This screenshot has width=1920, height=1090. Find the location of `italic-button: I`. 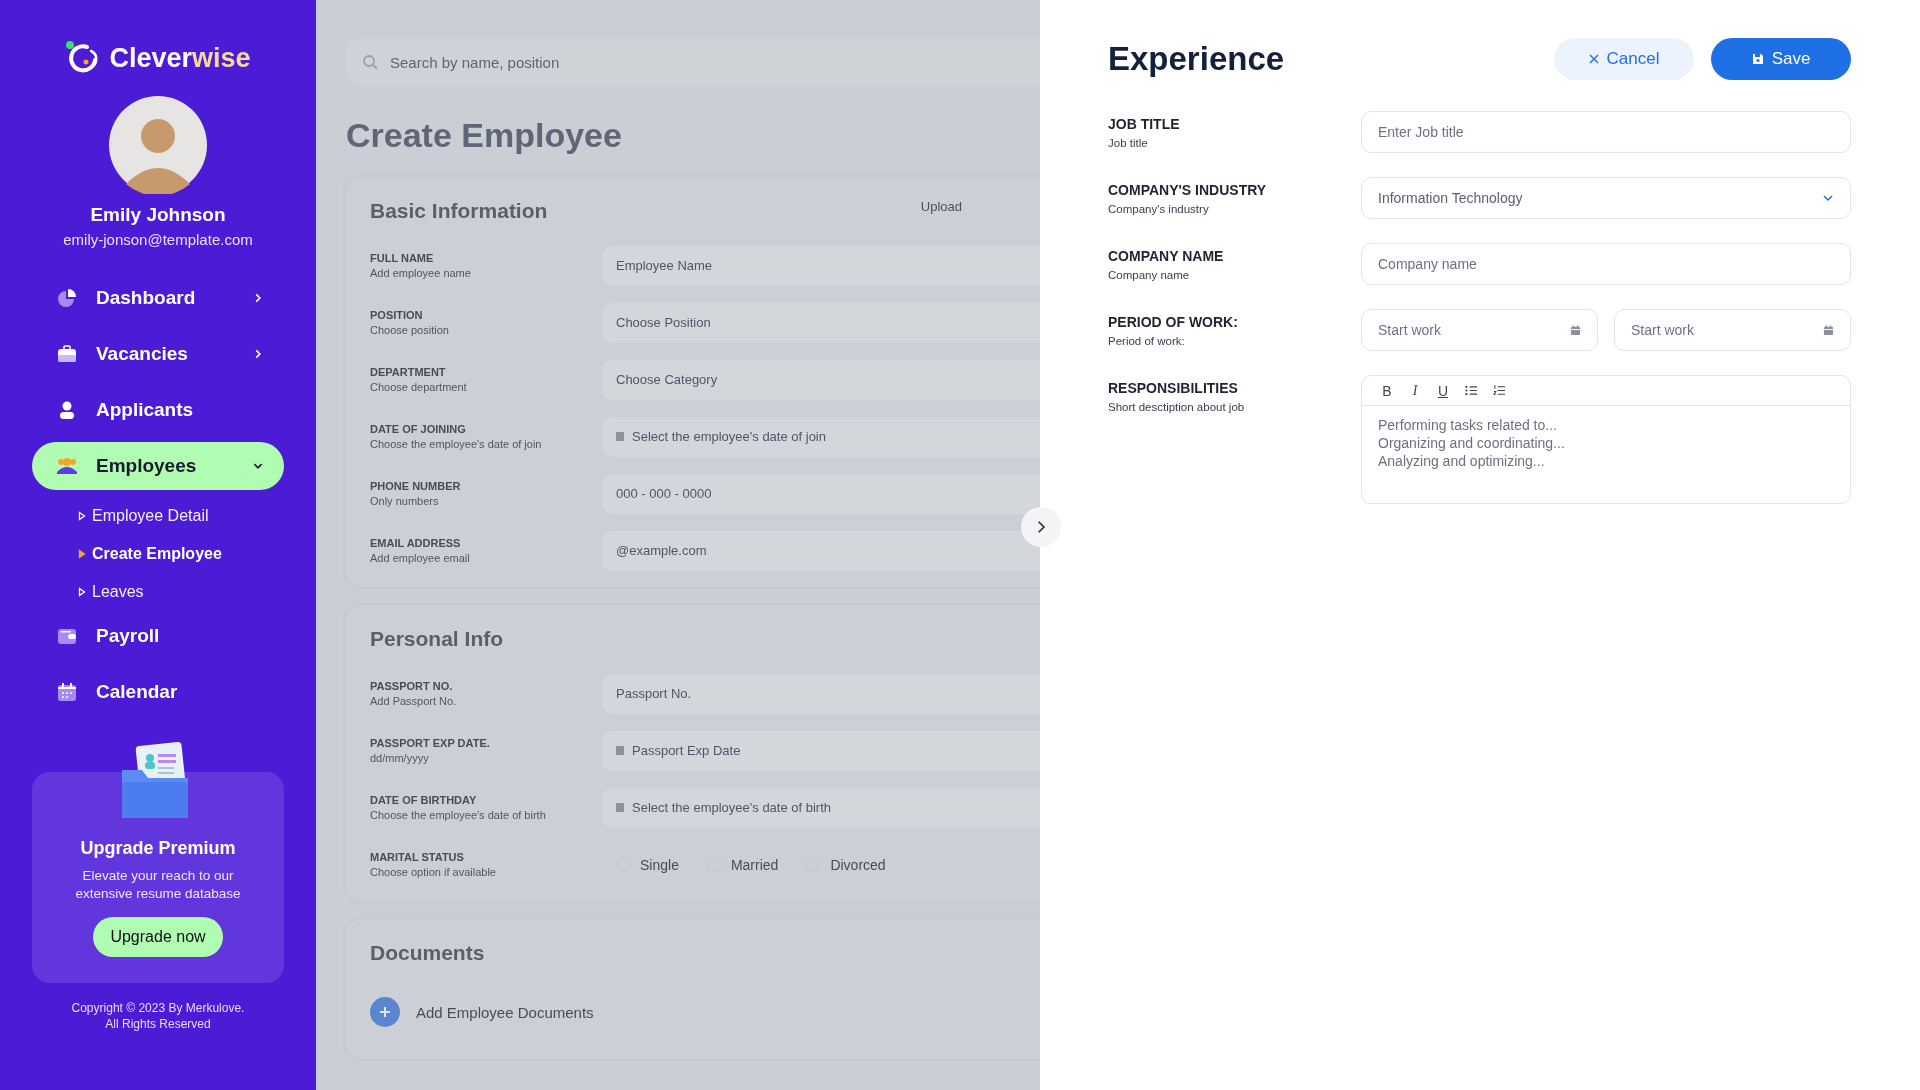

italic-button: I is located at coordinates (1415, 390).